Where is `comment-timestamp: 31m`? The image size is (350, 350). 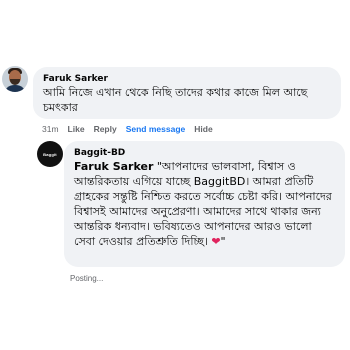
comment-timestamp: 31m is located at coordinates (50, 129).